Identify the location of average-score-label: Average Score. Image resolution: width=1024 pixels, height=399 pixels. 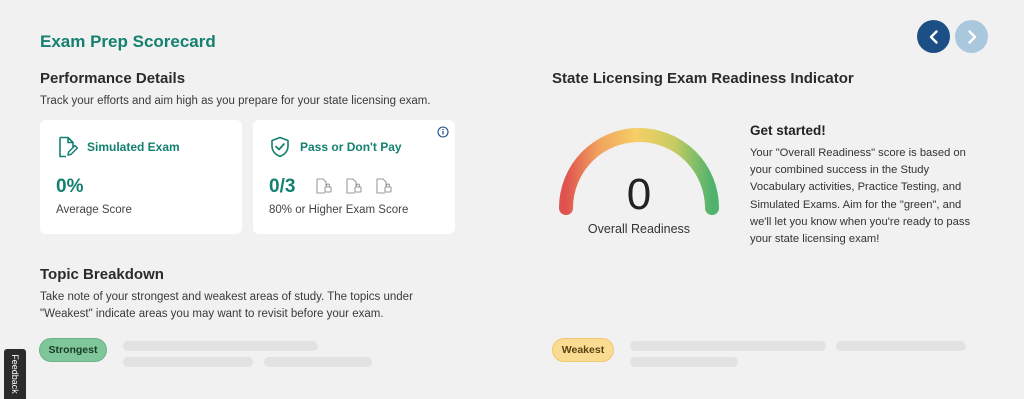
(94, 210).